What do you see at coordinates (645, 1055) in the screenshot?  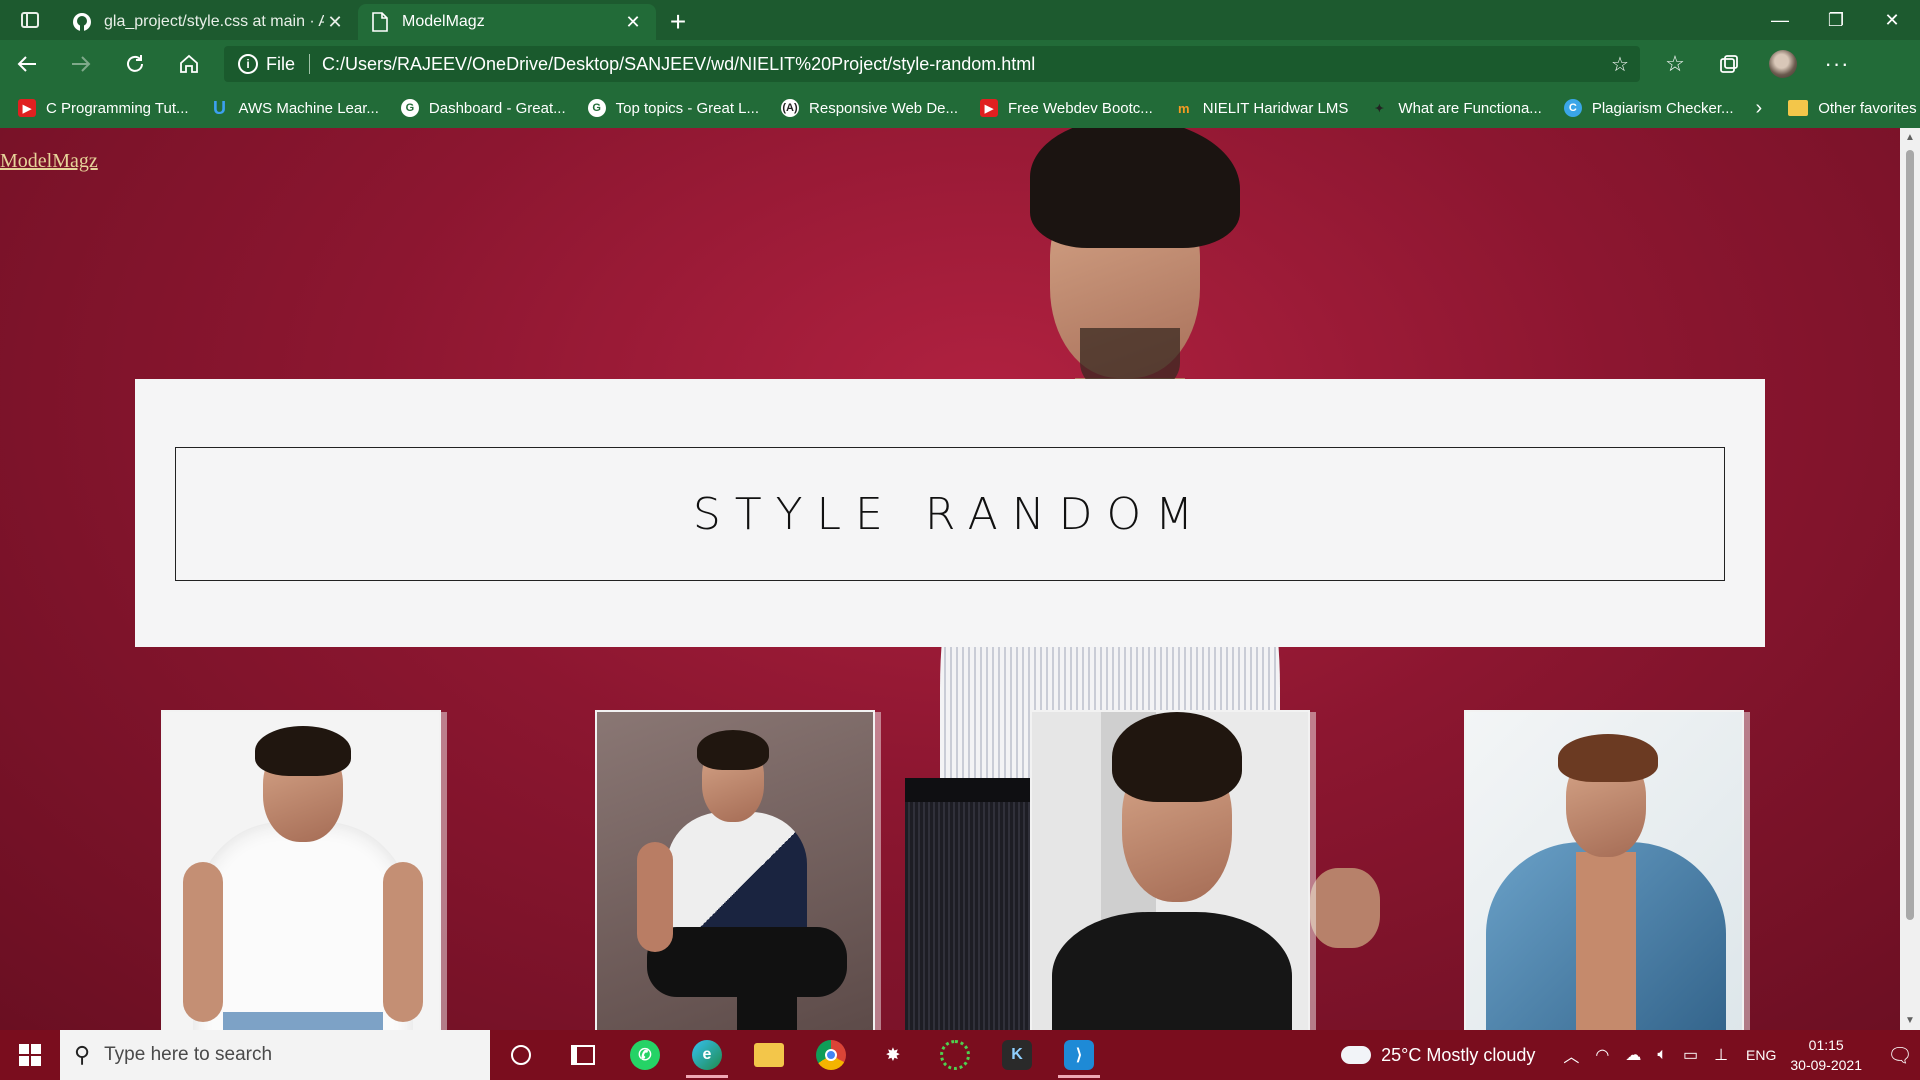 I see `whatsapp-button: ✆` at bounding box center [645, 1055].